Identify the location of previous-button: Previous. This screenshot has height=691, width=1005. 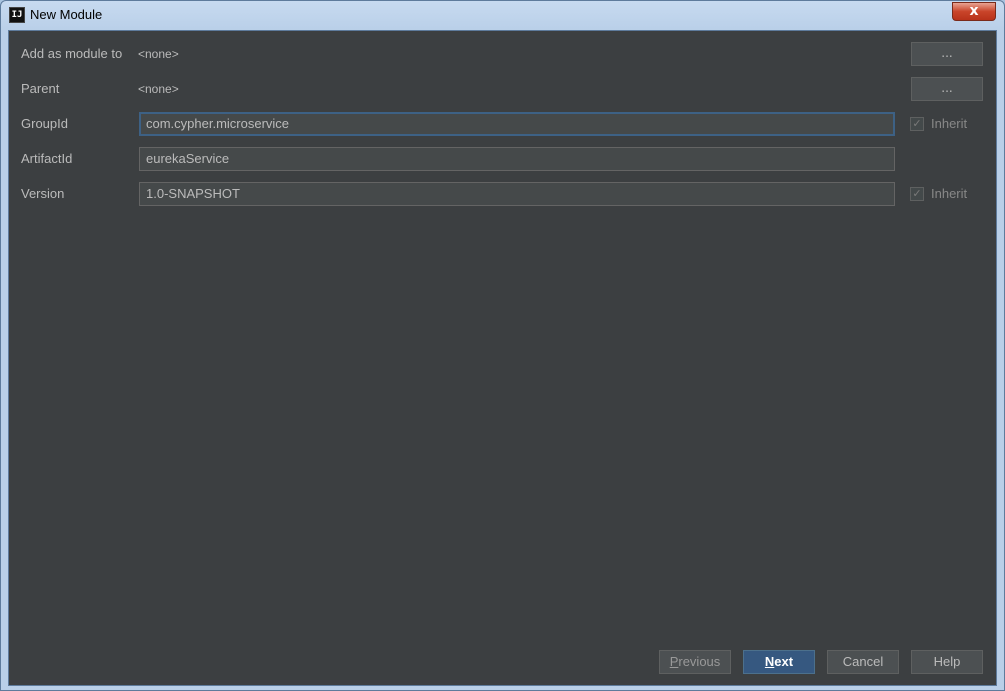
(695, 662).